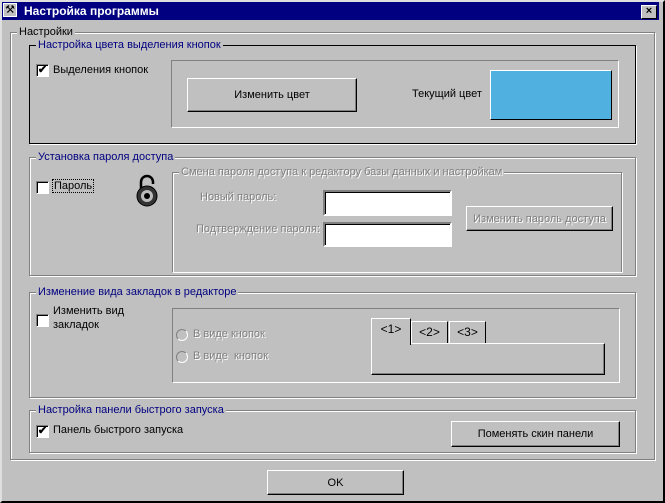  Describe the element at coordinates (258, 229) in the screenshot. I see `confirm-password-label: Подтверждение пароля:` at that location.